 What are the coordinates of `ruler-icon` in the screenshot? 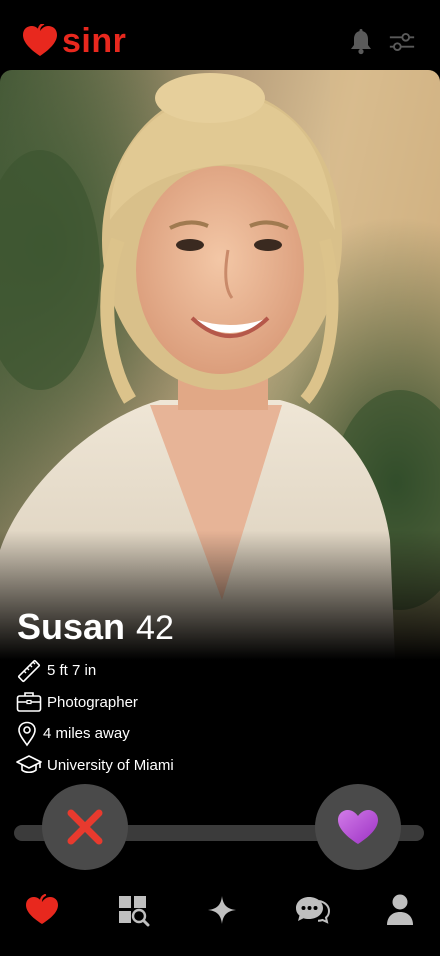 It's located at (29, 670).